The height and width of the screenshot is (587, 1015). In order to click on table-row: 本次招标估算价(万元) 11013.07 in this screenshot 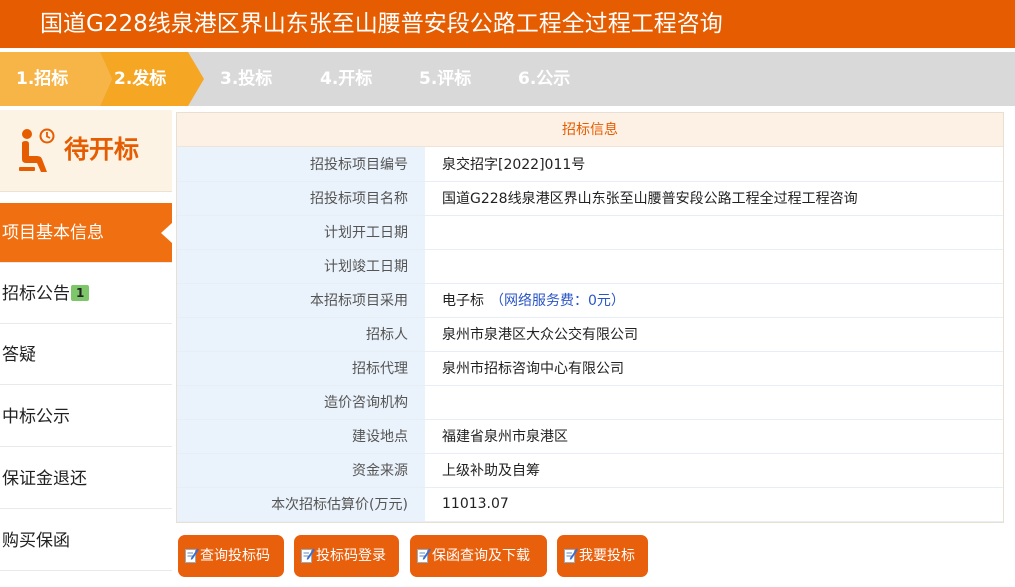, I will do `click(590, 504)`.